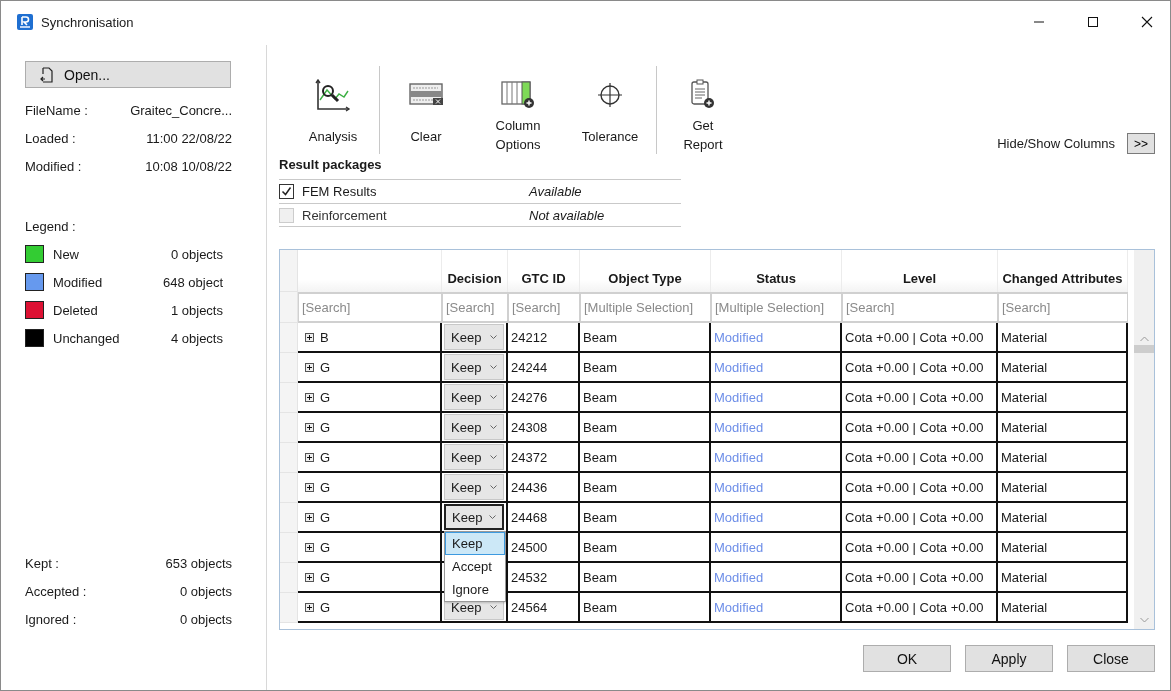 This screenshot has width=1171, height=691. What do you see at coordinates (645, 271) in the screenshot?
I see `column-header: Object Type` at bounding box center [645, 271].